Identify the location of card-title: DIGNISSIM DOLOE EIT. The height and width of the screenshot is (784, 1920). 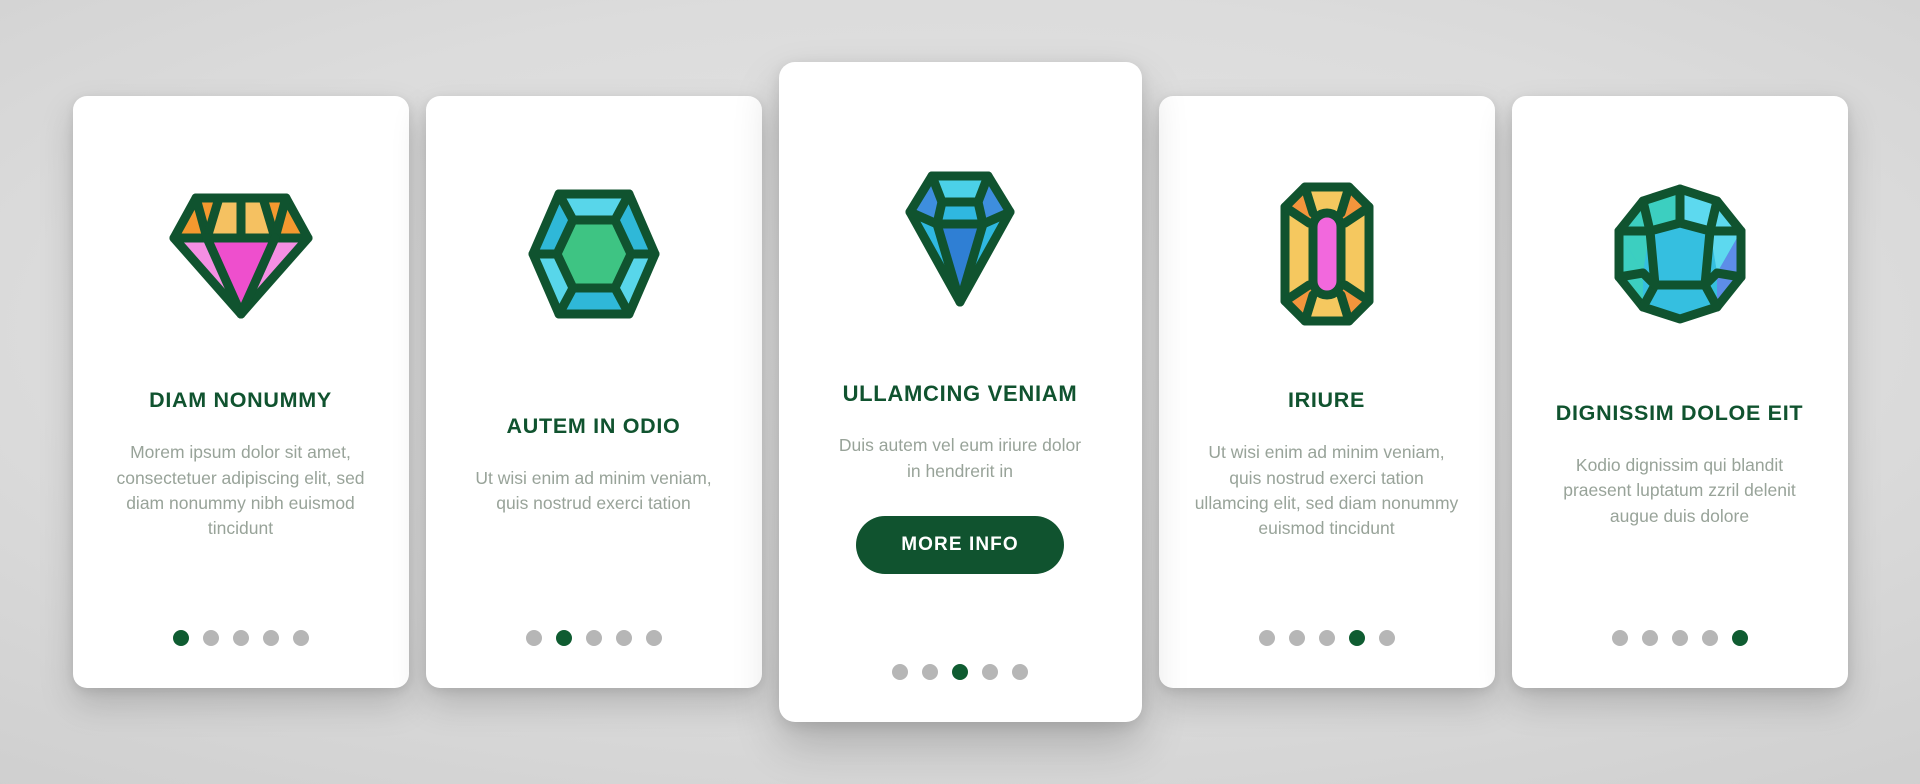
(1679, 413).